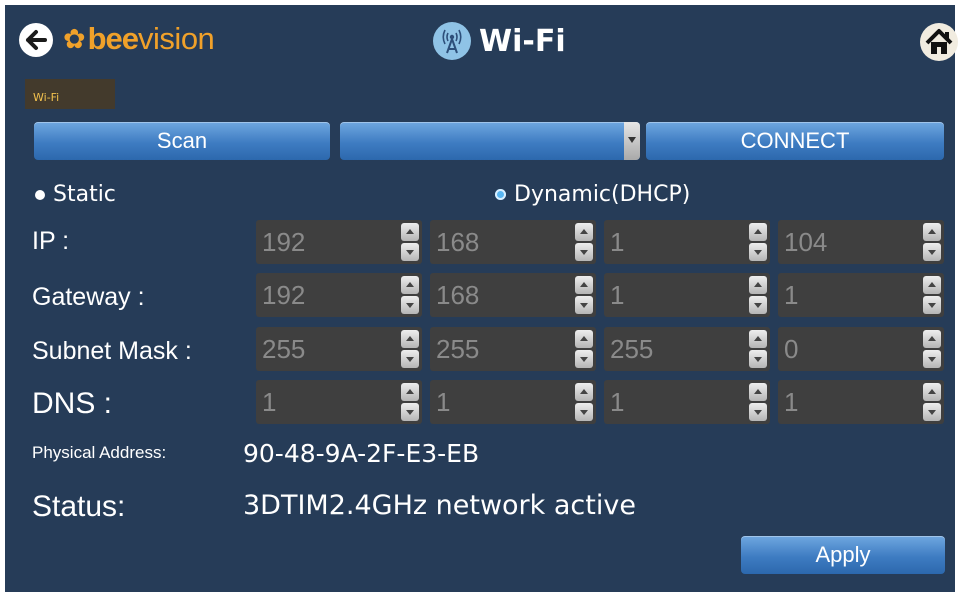 This screenshot has height=597, width=961. I want to click on ip-octet-4: 104, so click(861, 242).